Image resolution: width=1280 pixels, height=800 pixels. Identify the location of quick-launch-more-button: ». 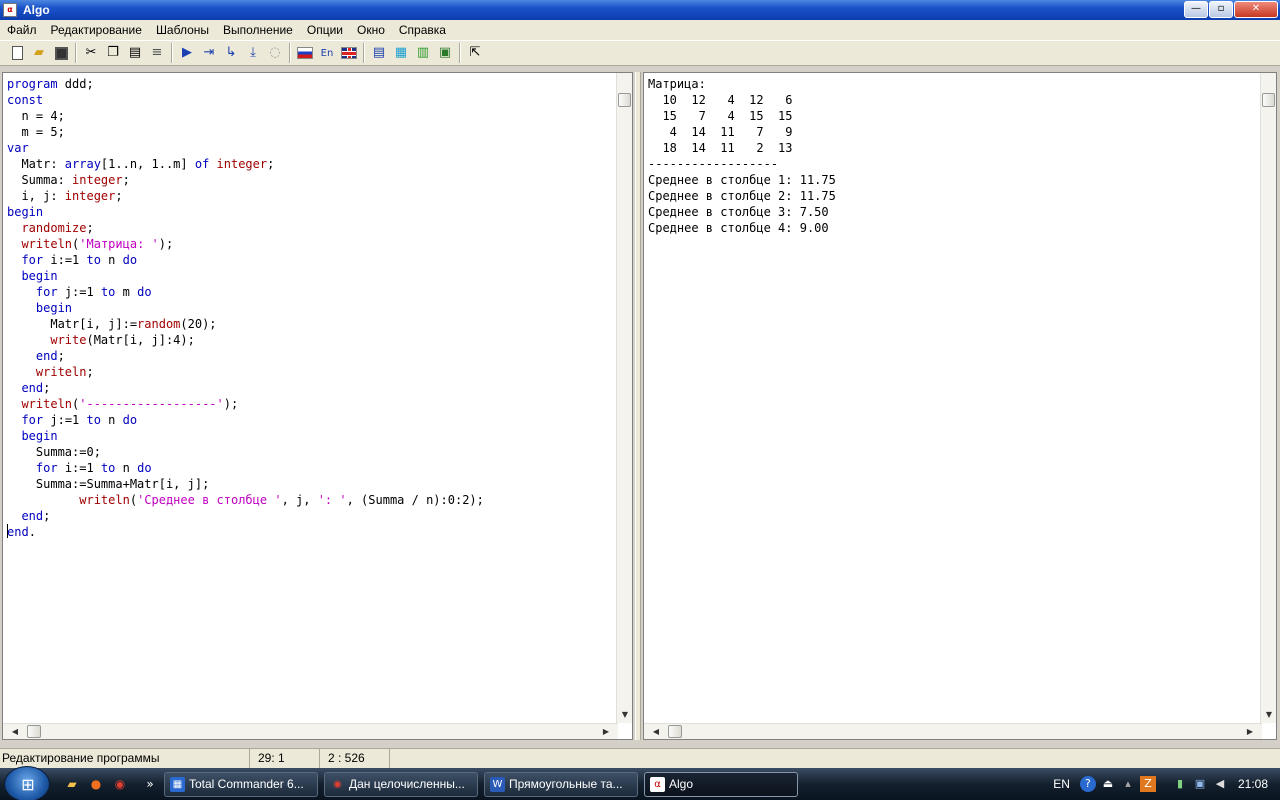
(150, 784).